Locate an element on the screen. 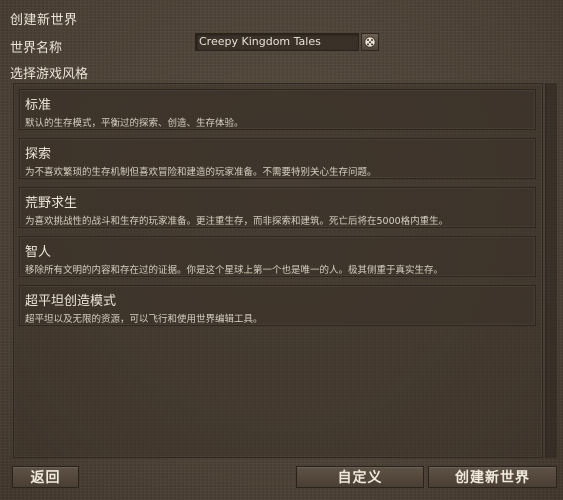 The height and width of the screenshot is (500, 563). scrollbar is located at coordinates (551, 270).